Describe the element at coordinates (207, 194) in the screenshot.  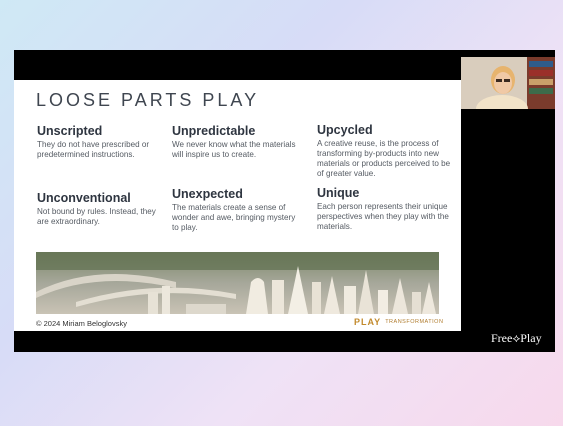
I see `card-heading: Unexpected` at that location.